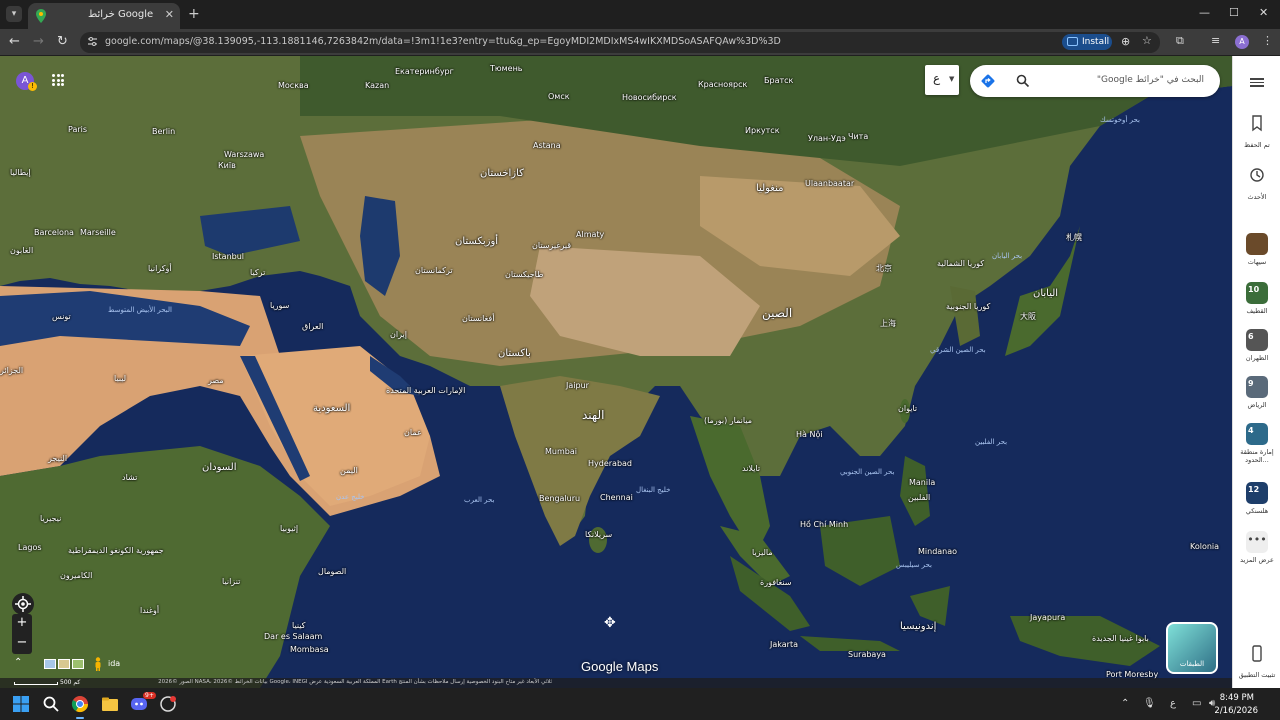 This screenshot has height=720, width=1280. I want to click on map-label: أوزبكستان, so click(476, 241).